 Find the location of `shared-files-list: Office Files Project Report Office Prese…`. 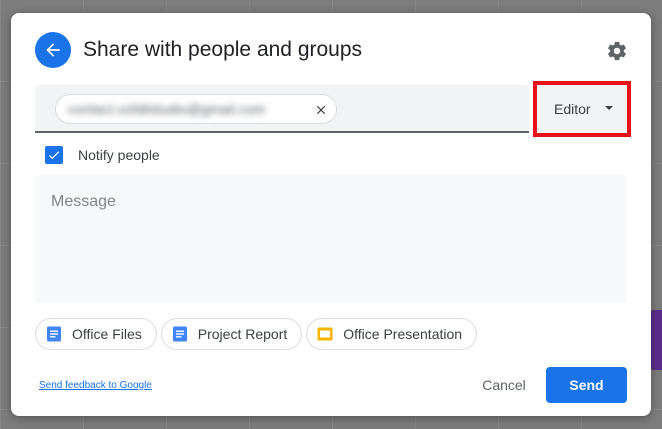

shared-files-list: Office Files Project Report Office Prese… is located at coordinates (256, 334).